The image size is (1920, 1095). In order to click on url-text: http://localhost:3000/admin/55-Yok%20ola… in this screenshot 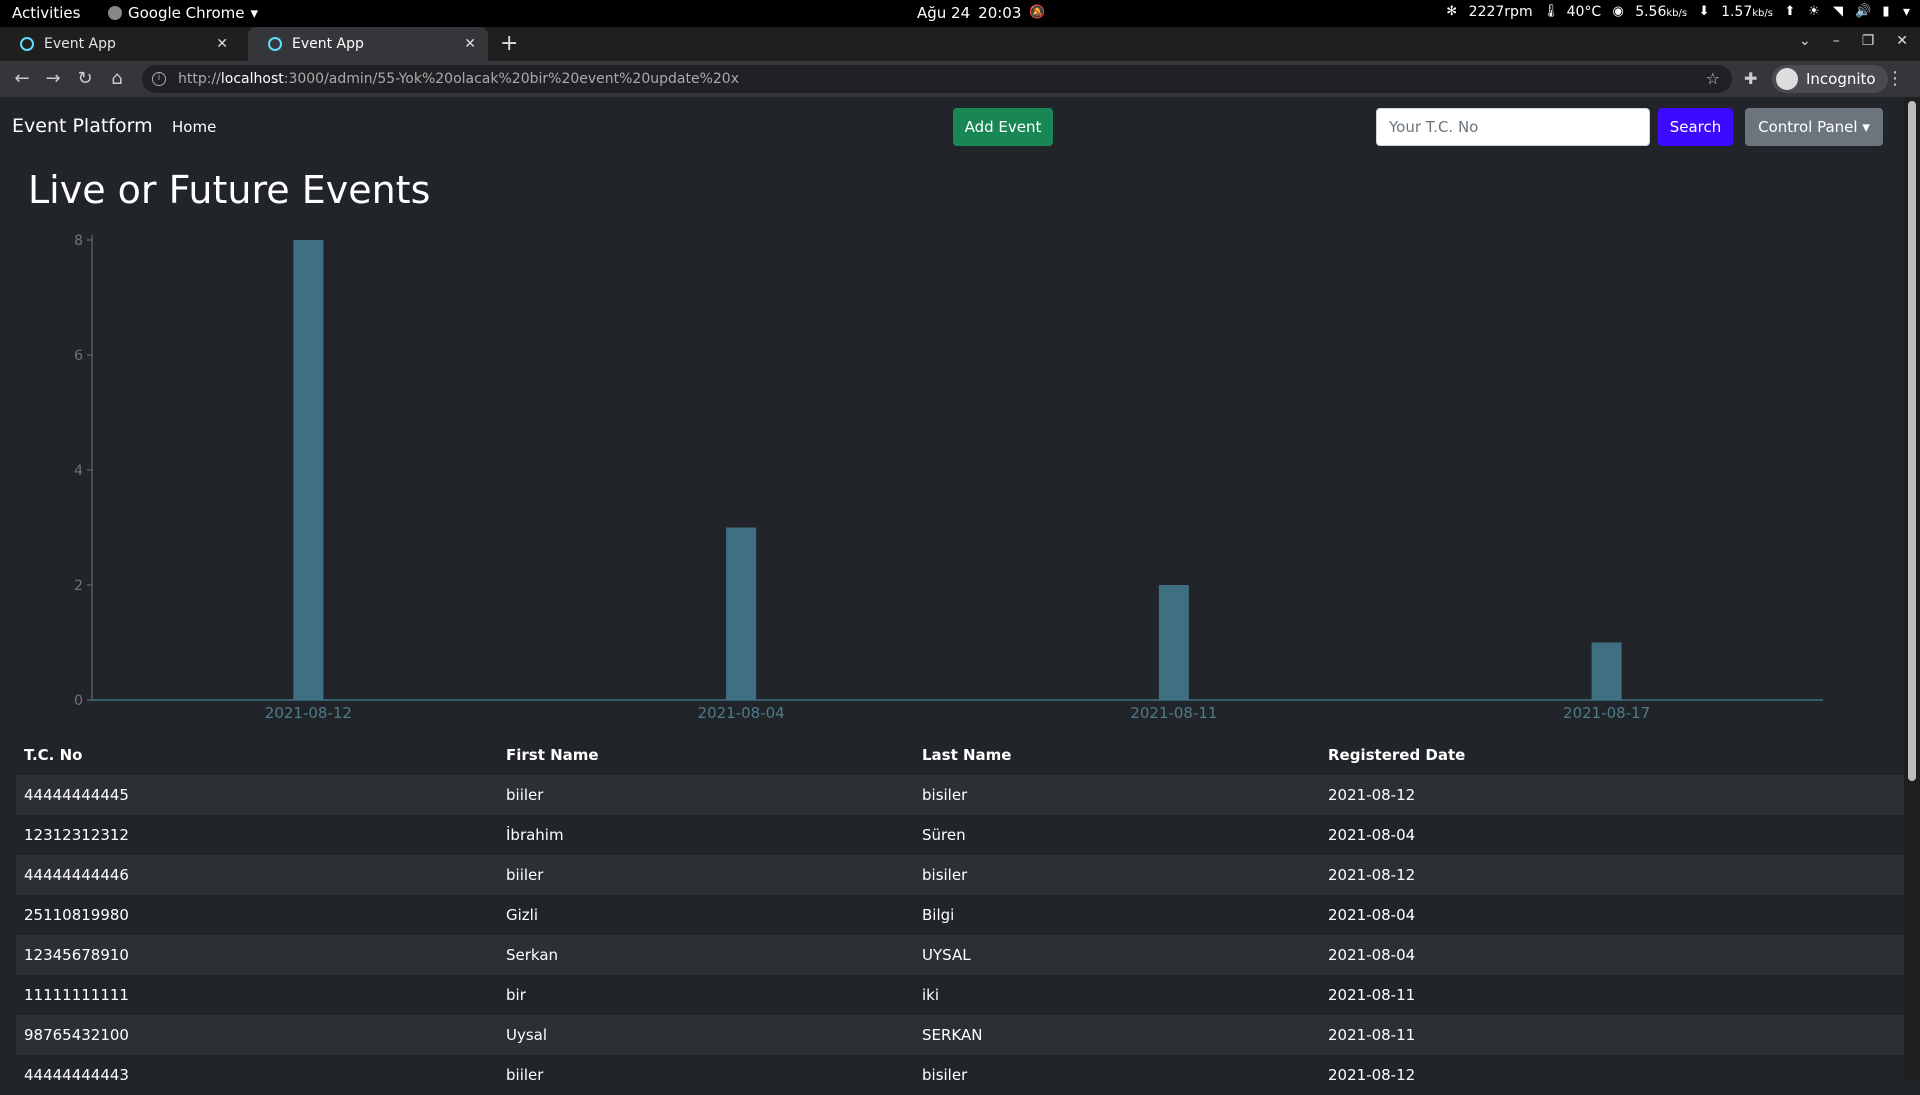, I will do `click(458, 79)`.